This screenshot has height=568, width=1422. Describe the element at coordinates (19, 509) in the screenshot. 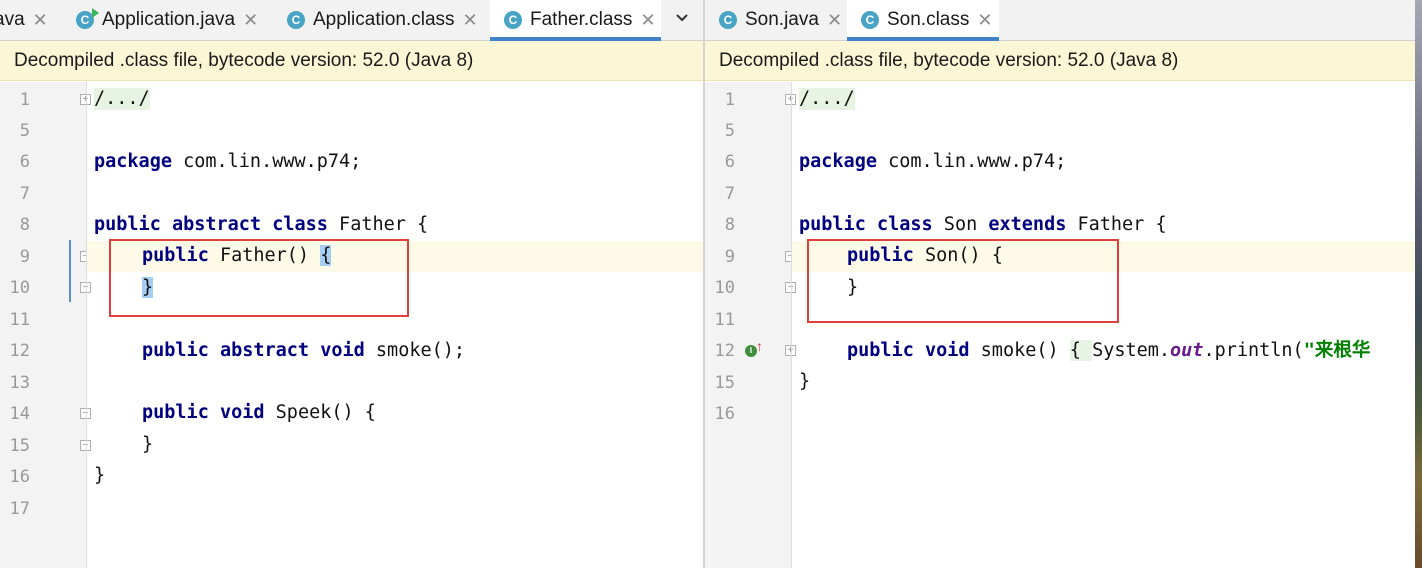

I see `line-number: 17` at that location.